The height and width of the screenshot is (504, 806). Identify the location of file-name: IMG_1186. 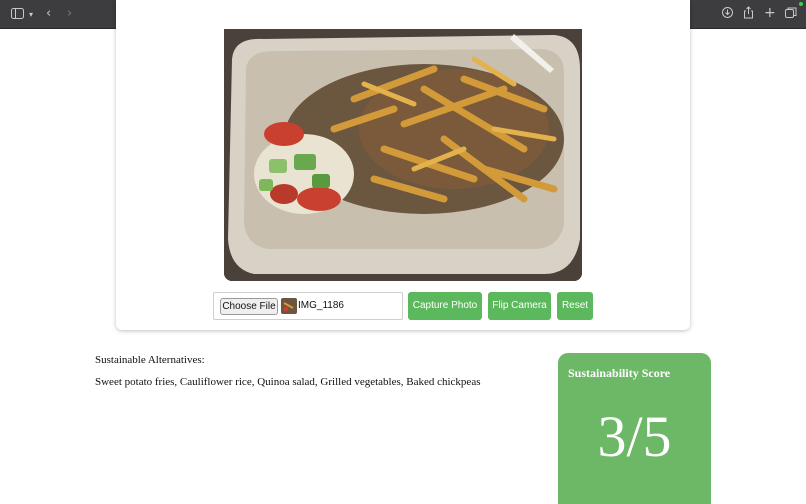
(321, 305).